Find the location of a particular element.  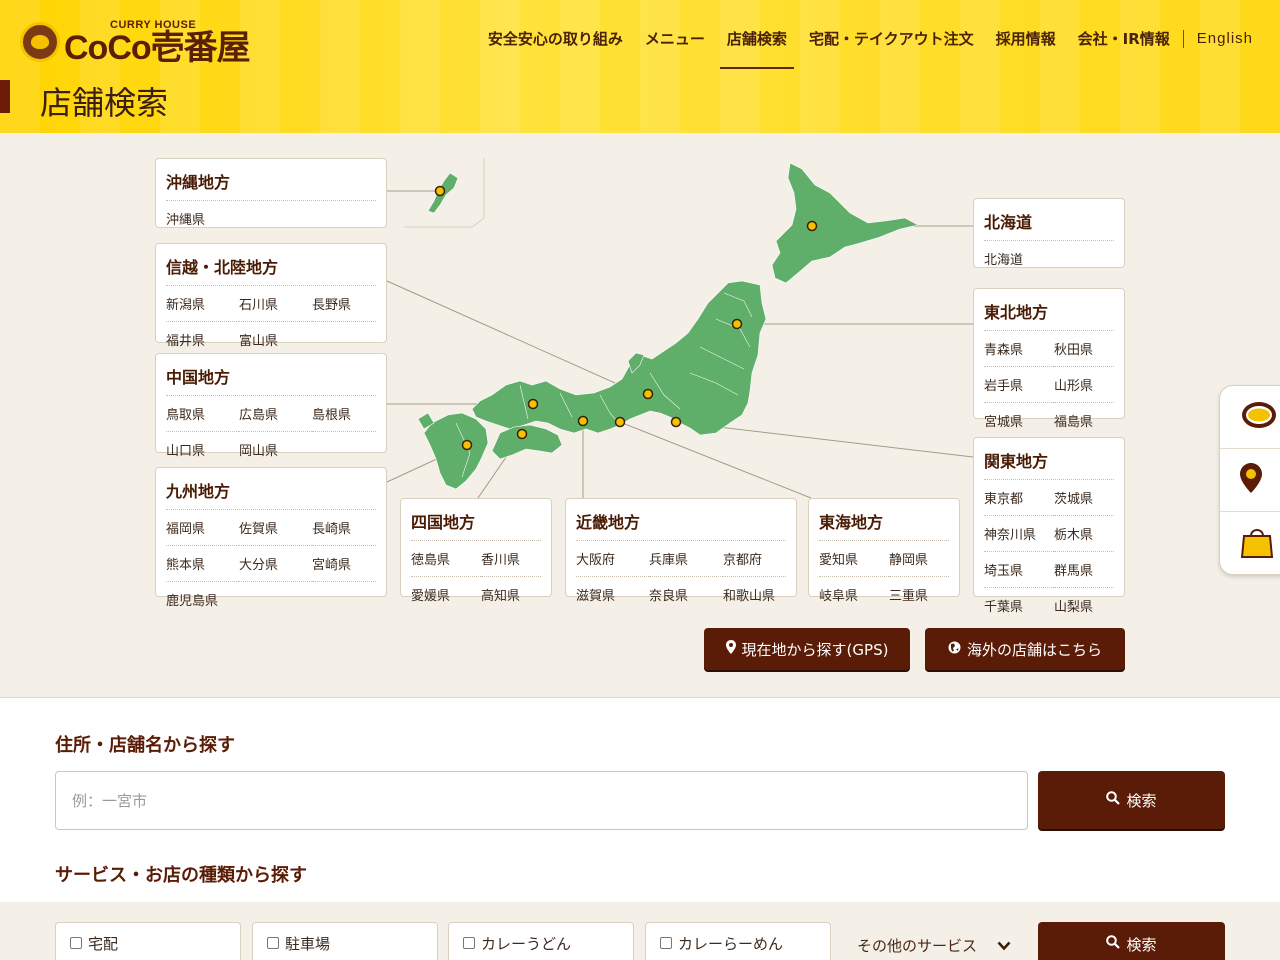

region-kanto: 関東地方 東京都 茨城県 神奈川県 栃木県 埼玉県 群馬県 千葉県 山梨県 is located at coordinates (1049, 526).